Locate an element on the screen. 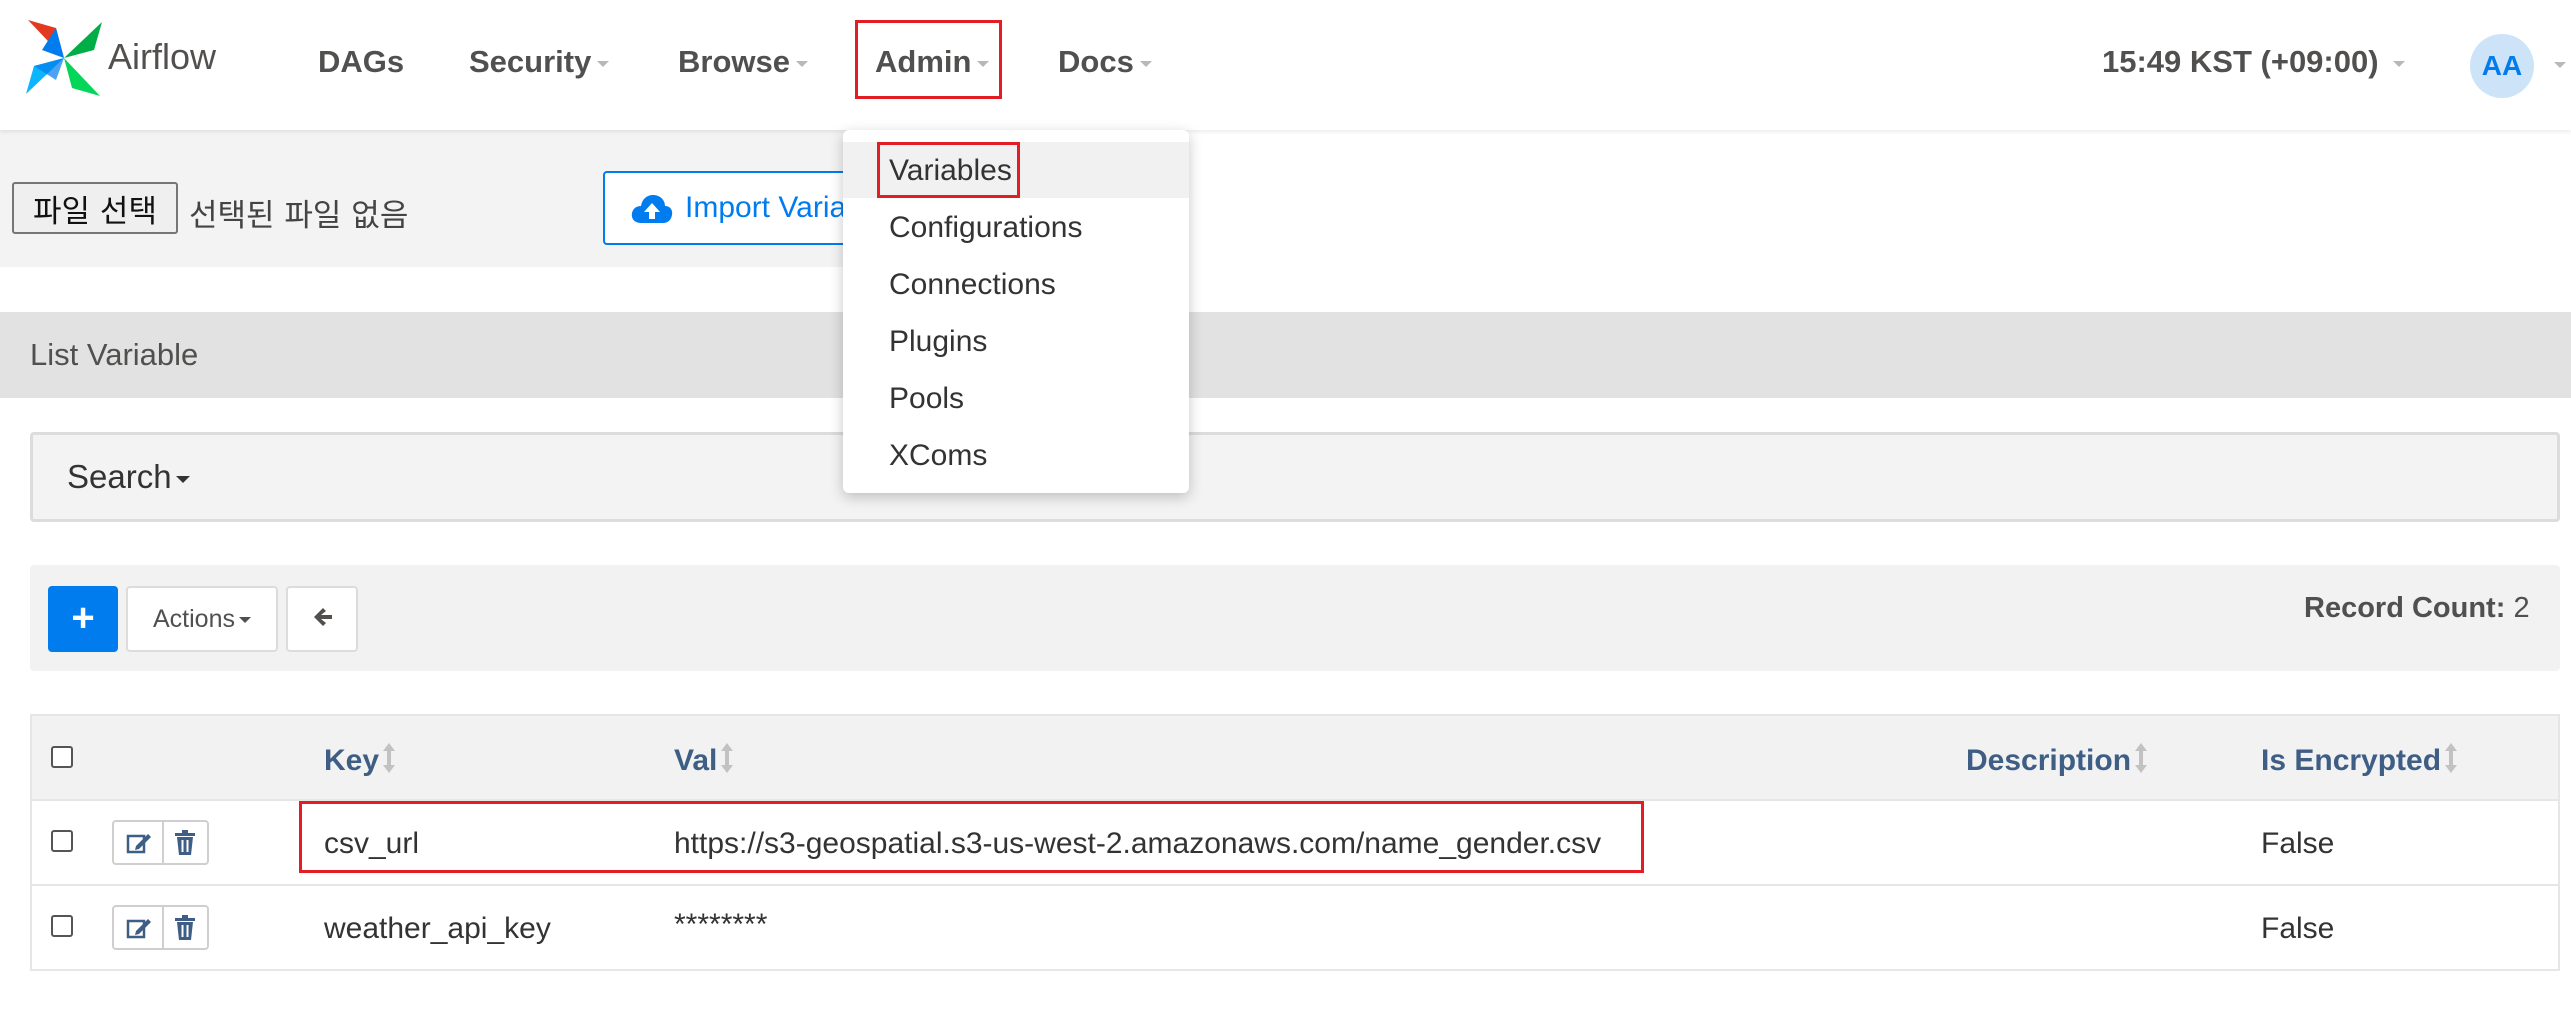 The image size is (2571, 1024). import-variables-label: Import Variables is located at coordinates (773, 207).